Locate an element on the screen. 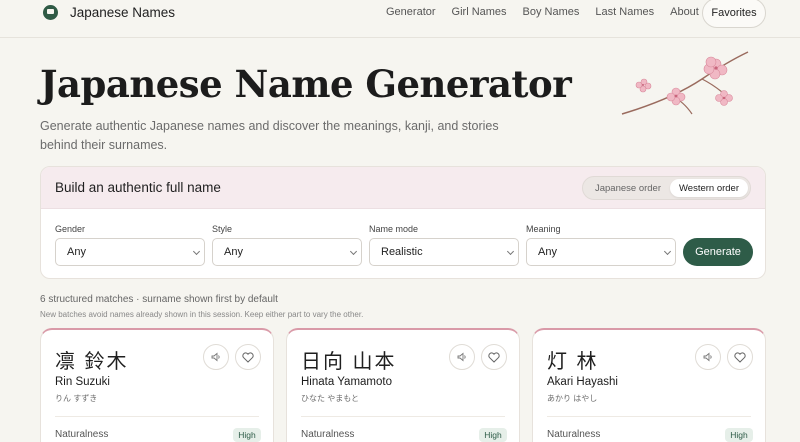  meaning-select-value: Any is located at coordinates (547, 252).